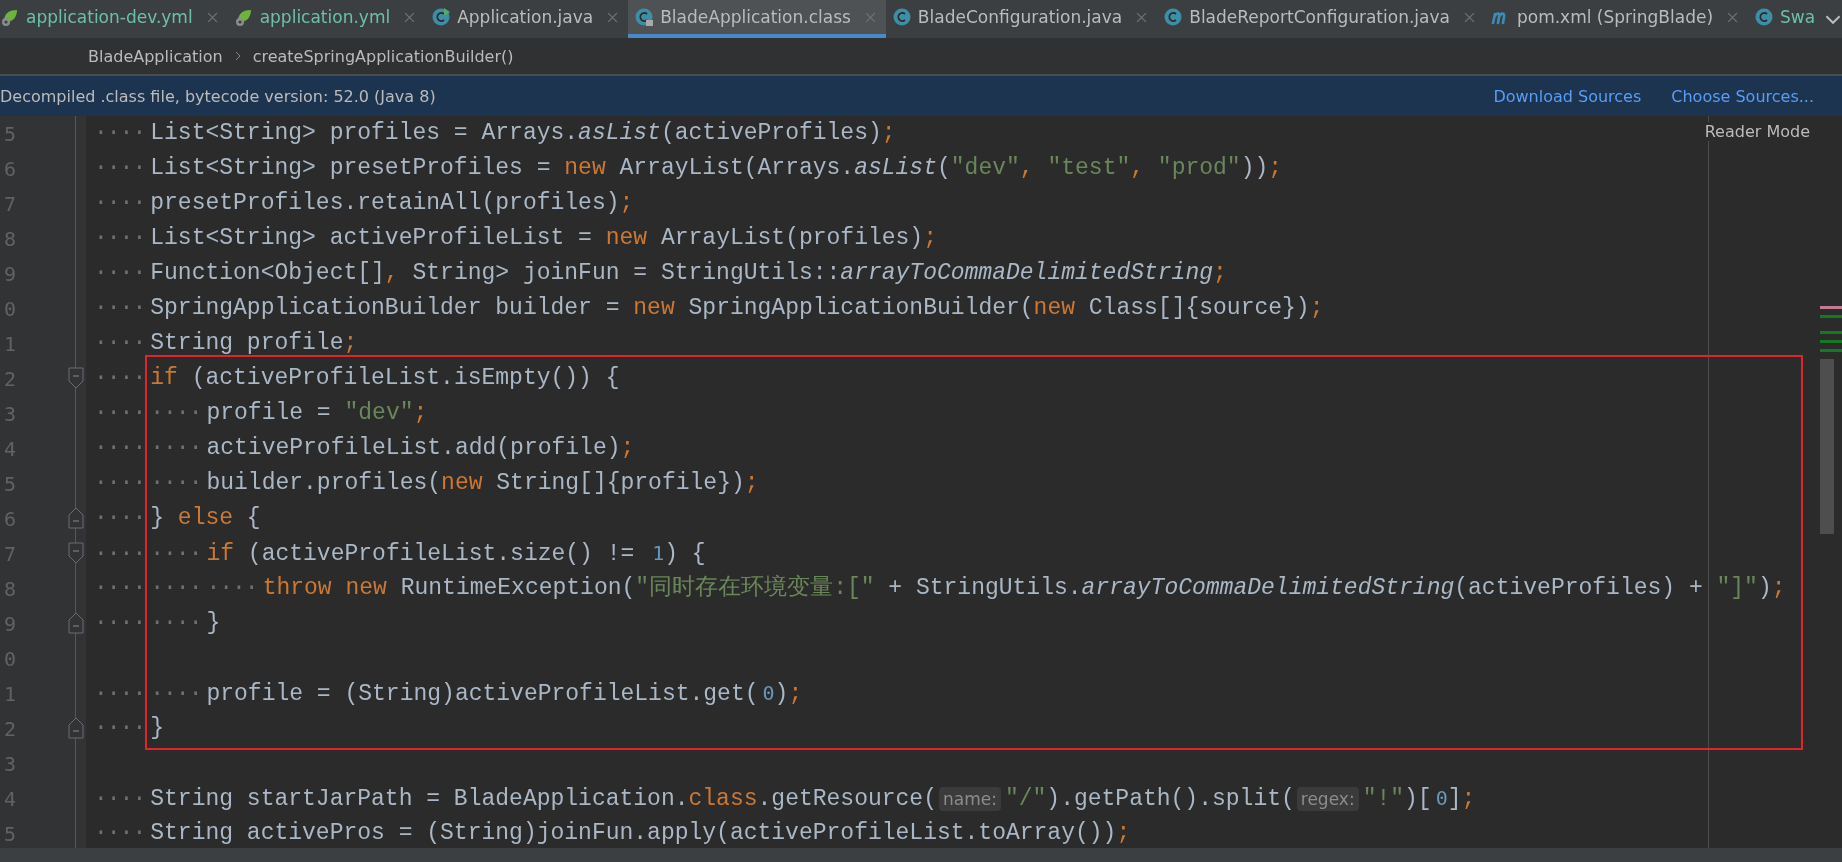 The height and width of the screenshot is (862, 1842). What do you see at coordinates (247, 343) in the screenshot?
I see `code-text: String profile` at bounding box center [247, 343].